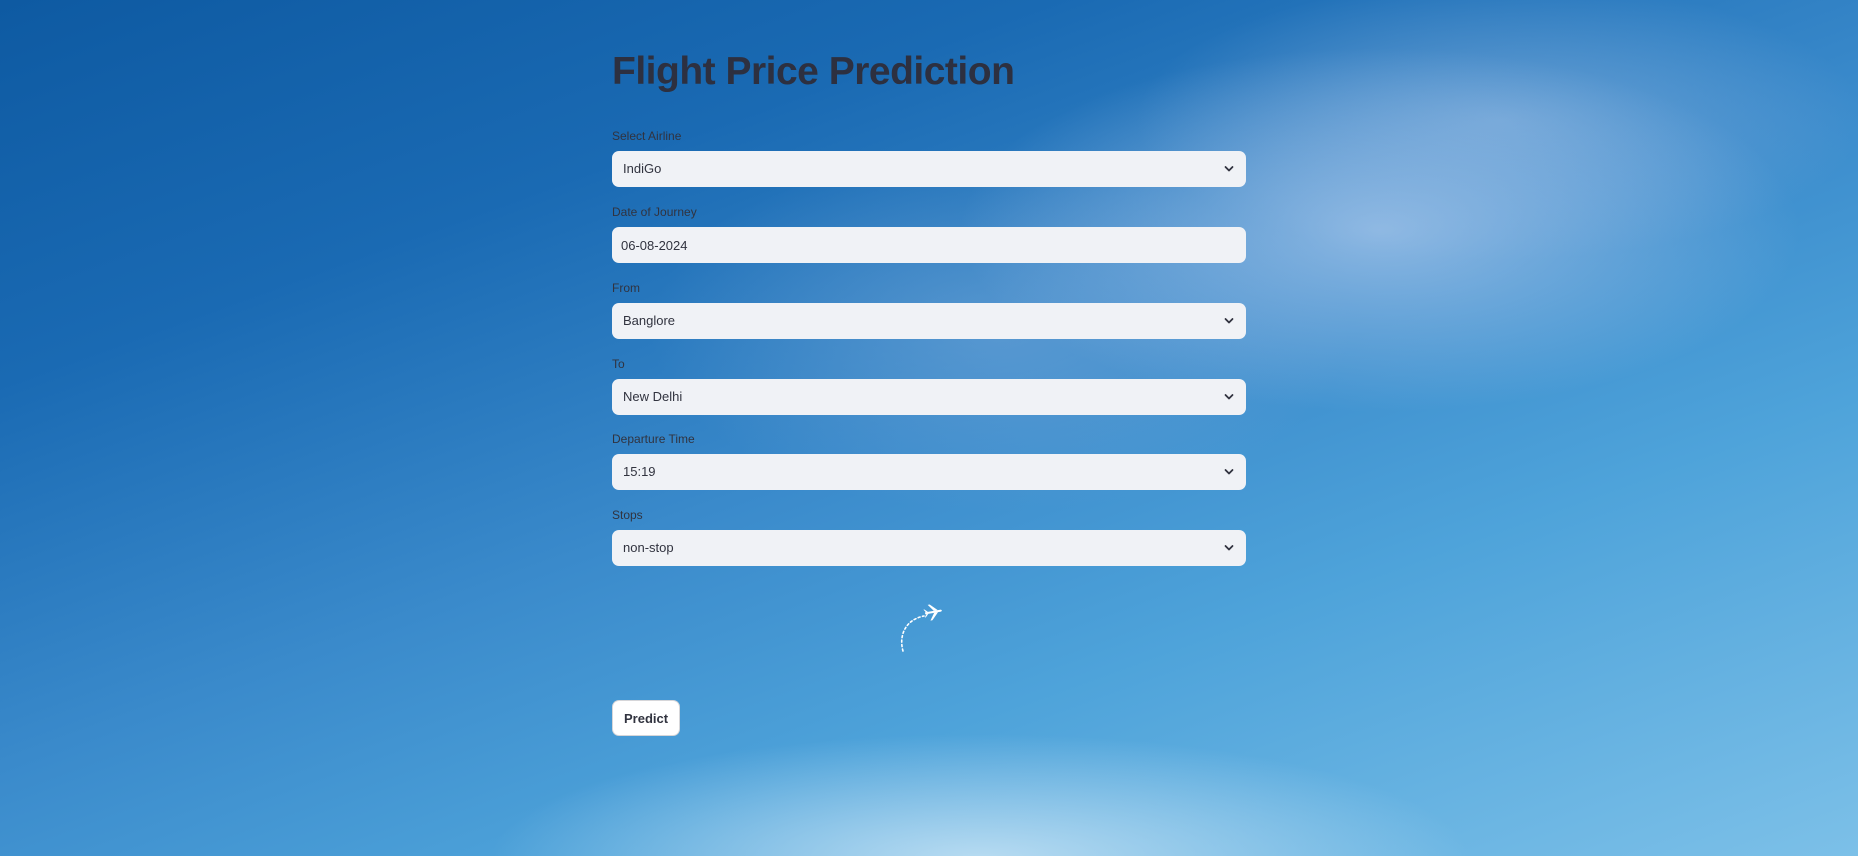 This screenshot has width=1858, height=856. What do you see at coordinates (648, 547) in the screenshot?
I see `stops-value: non-stop` at bounding box center [648, 547].